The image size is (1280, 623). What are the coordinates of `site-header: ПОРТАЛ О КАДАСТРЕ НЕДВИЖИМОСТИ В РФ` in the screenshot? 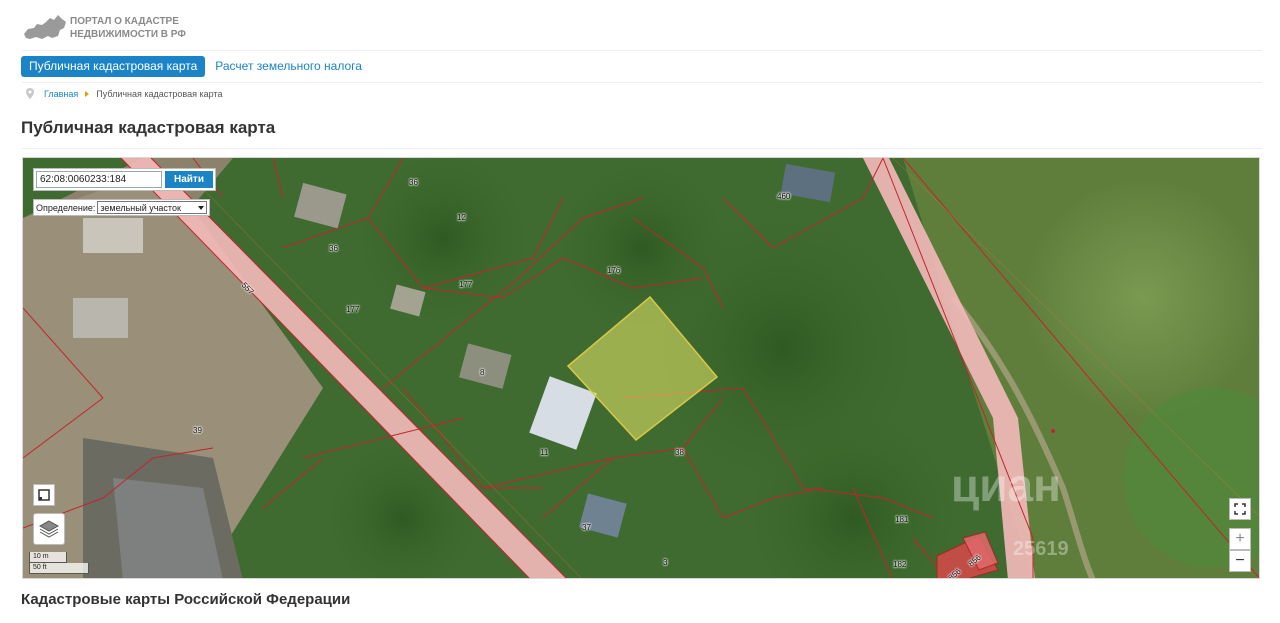 It's located at (104, 28).